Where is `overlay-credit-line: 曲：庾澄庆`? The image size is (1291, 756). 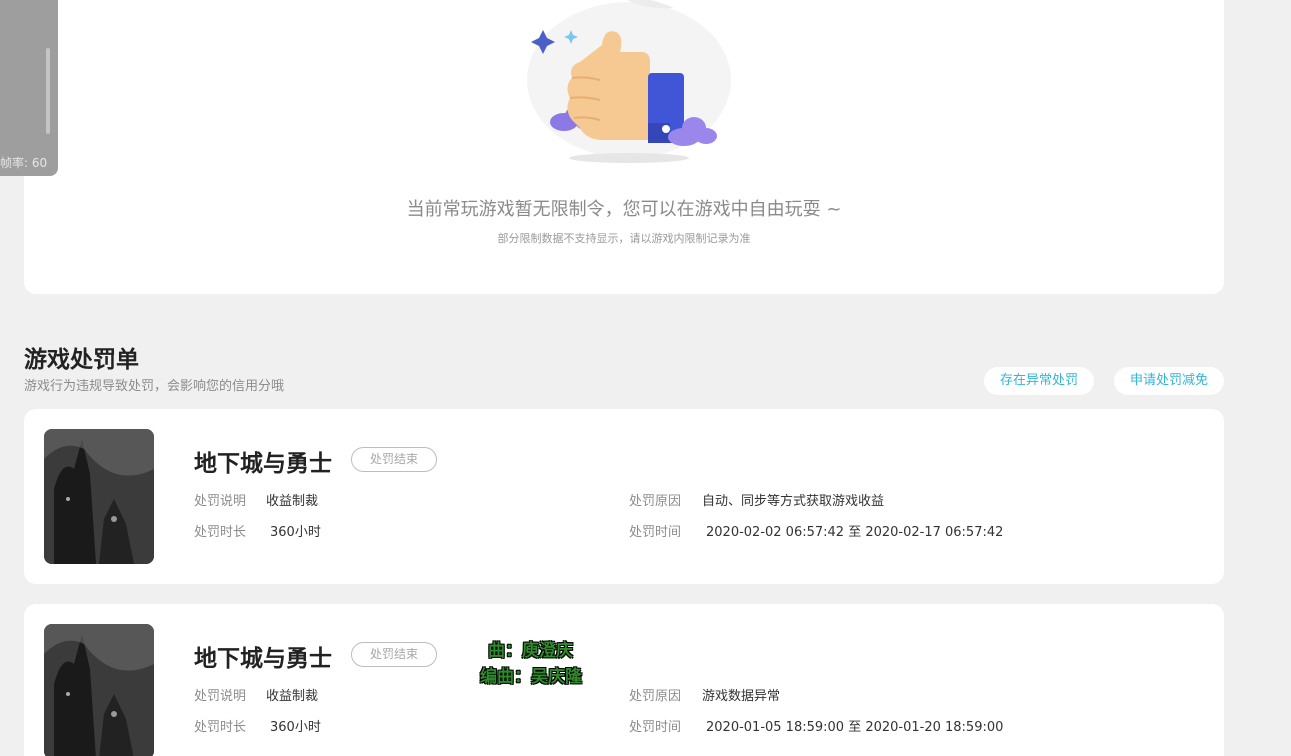
overlay-credit-line: 曲：庾澄庆 is located at coordinates (530, 651).